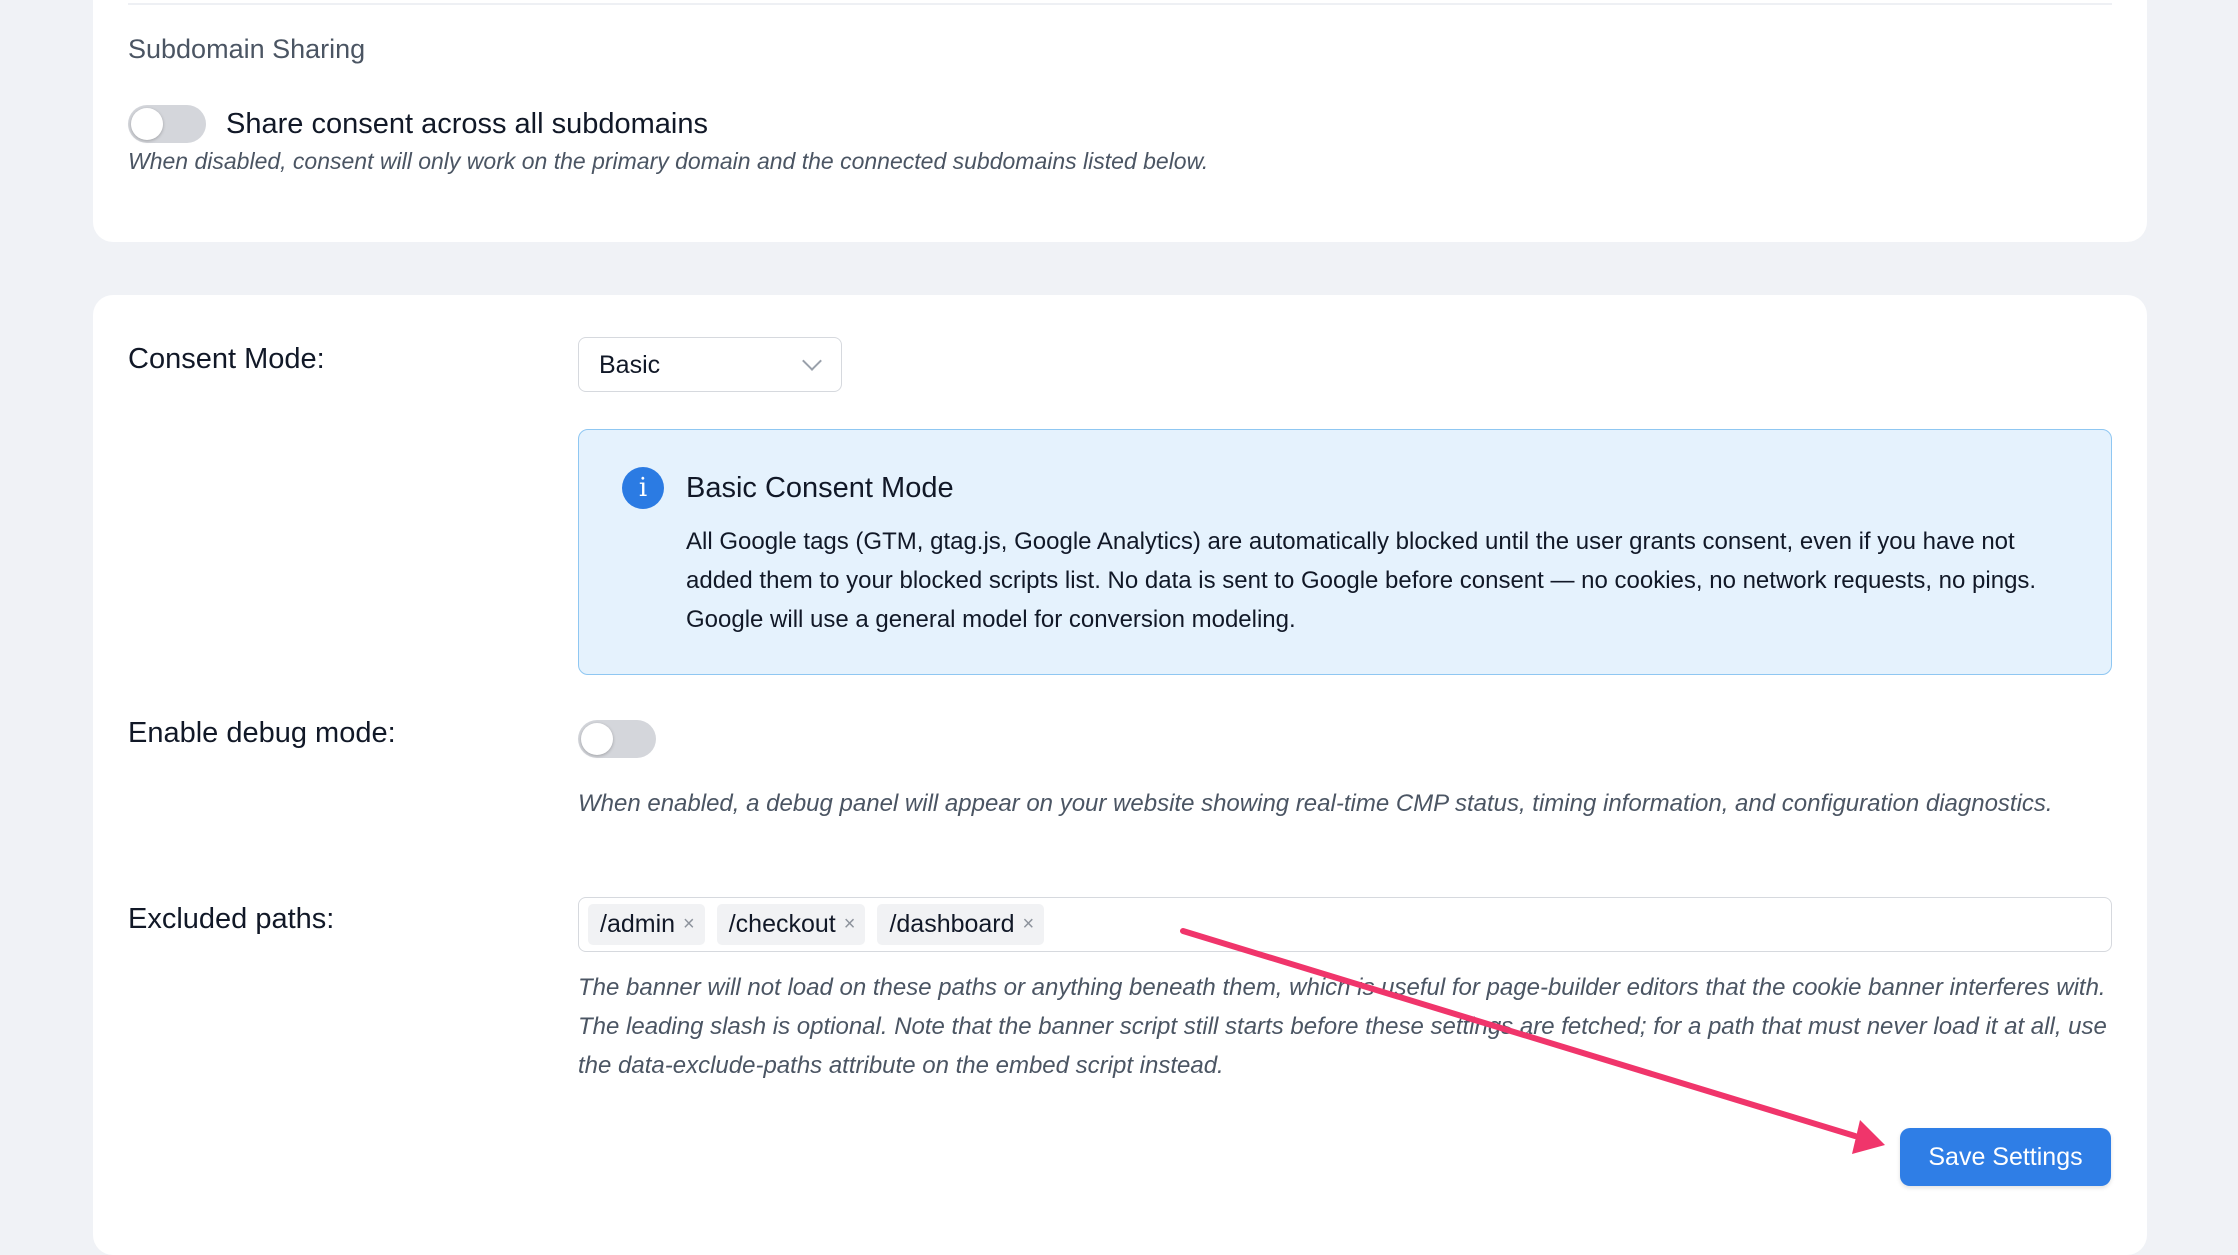  I want to click on consent-mode-select: Basic, so click(710, 364).